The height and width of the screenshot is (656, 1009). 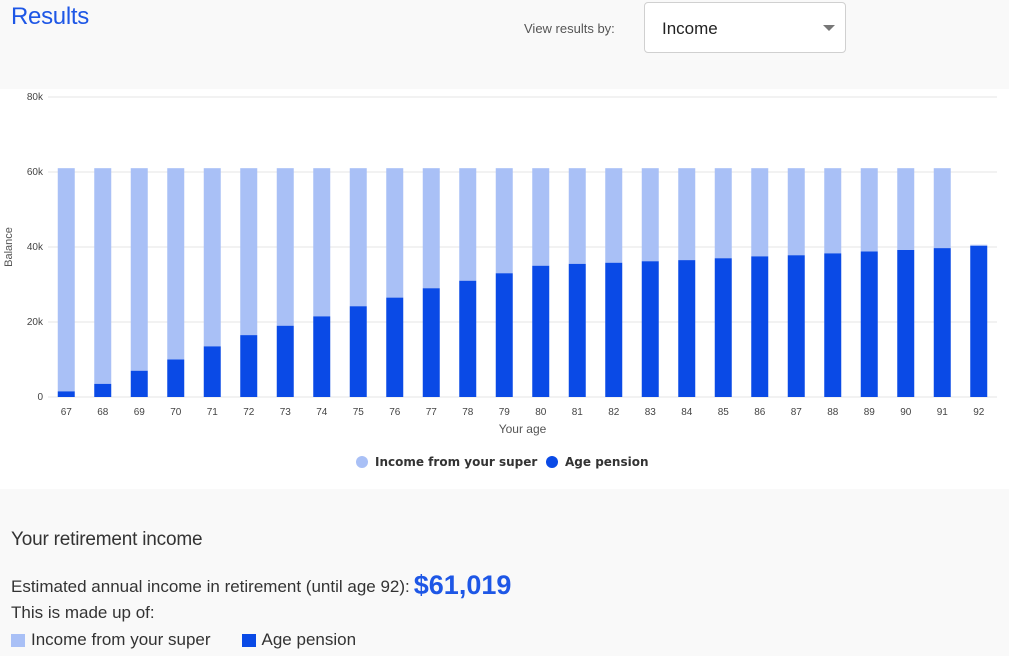 What do you see at coordinates (541, 412) in the screenshot?
I see `x-tick-label: 80` at bounding box center [541, 412].